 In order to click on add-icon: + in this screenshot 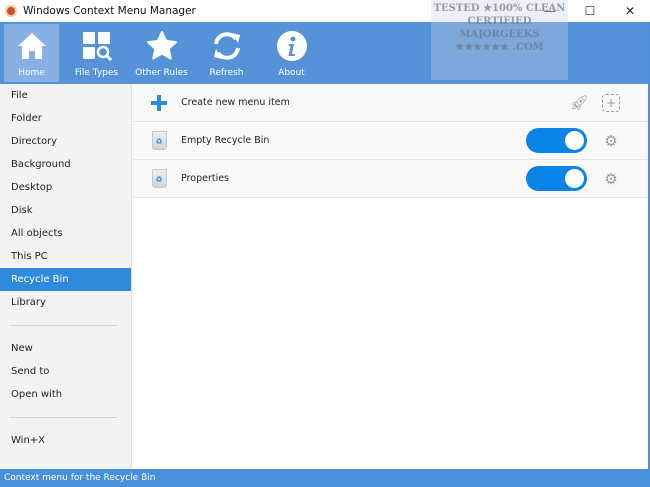, I will do `click(611, 102)`.